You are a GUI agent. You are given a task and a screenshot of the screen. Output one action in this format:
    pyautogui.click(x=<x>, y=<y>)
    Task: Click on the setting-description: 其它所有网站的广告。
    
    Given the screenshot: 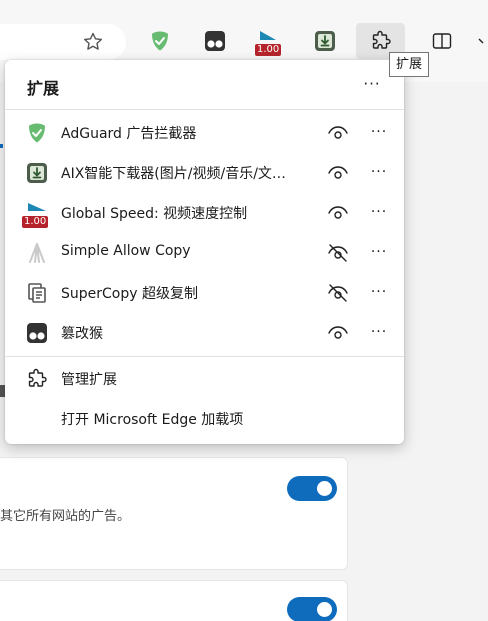 What is the action you would take?
    pyautogui.click(x=65, y=516)
    